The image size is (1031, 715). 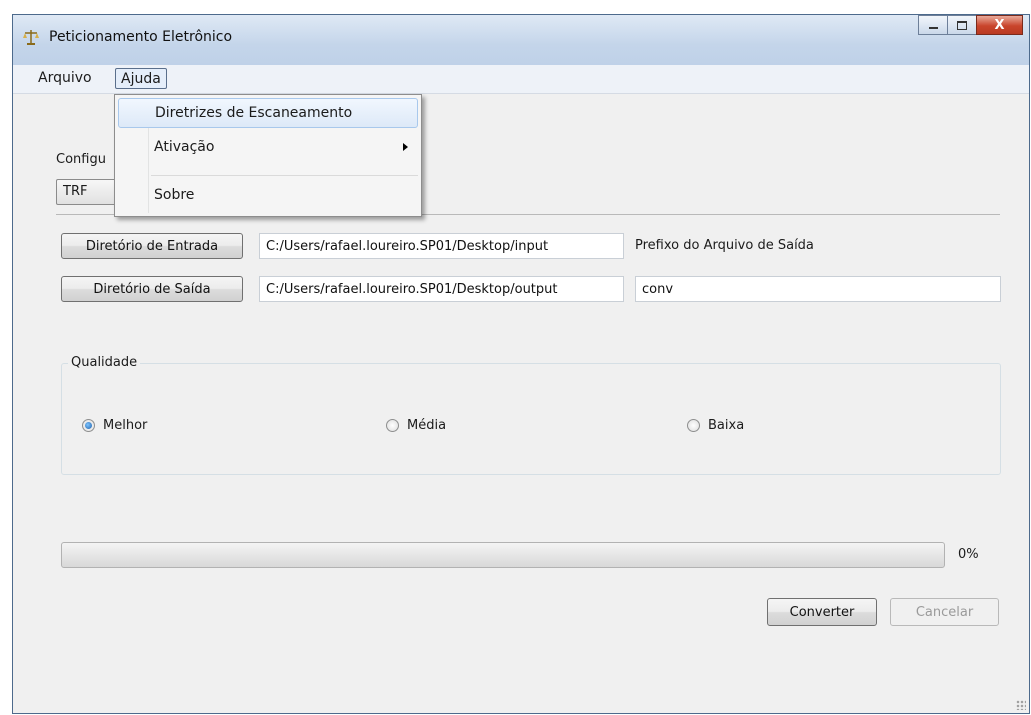 I want to click on window-title: Peticionamento Eletrônico, so click(x=141, y=37).